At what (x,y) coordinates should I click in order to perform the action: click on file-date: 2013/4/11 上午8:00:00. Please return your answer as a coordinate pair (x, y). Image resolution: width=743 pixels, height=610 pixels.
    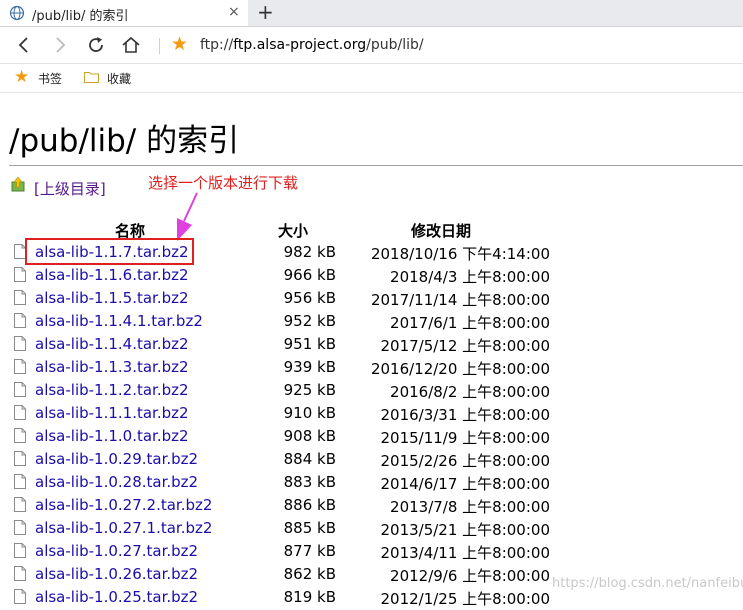
    Looking at the image, I should click on (465, 553).